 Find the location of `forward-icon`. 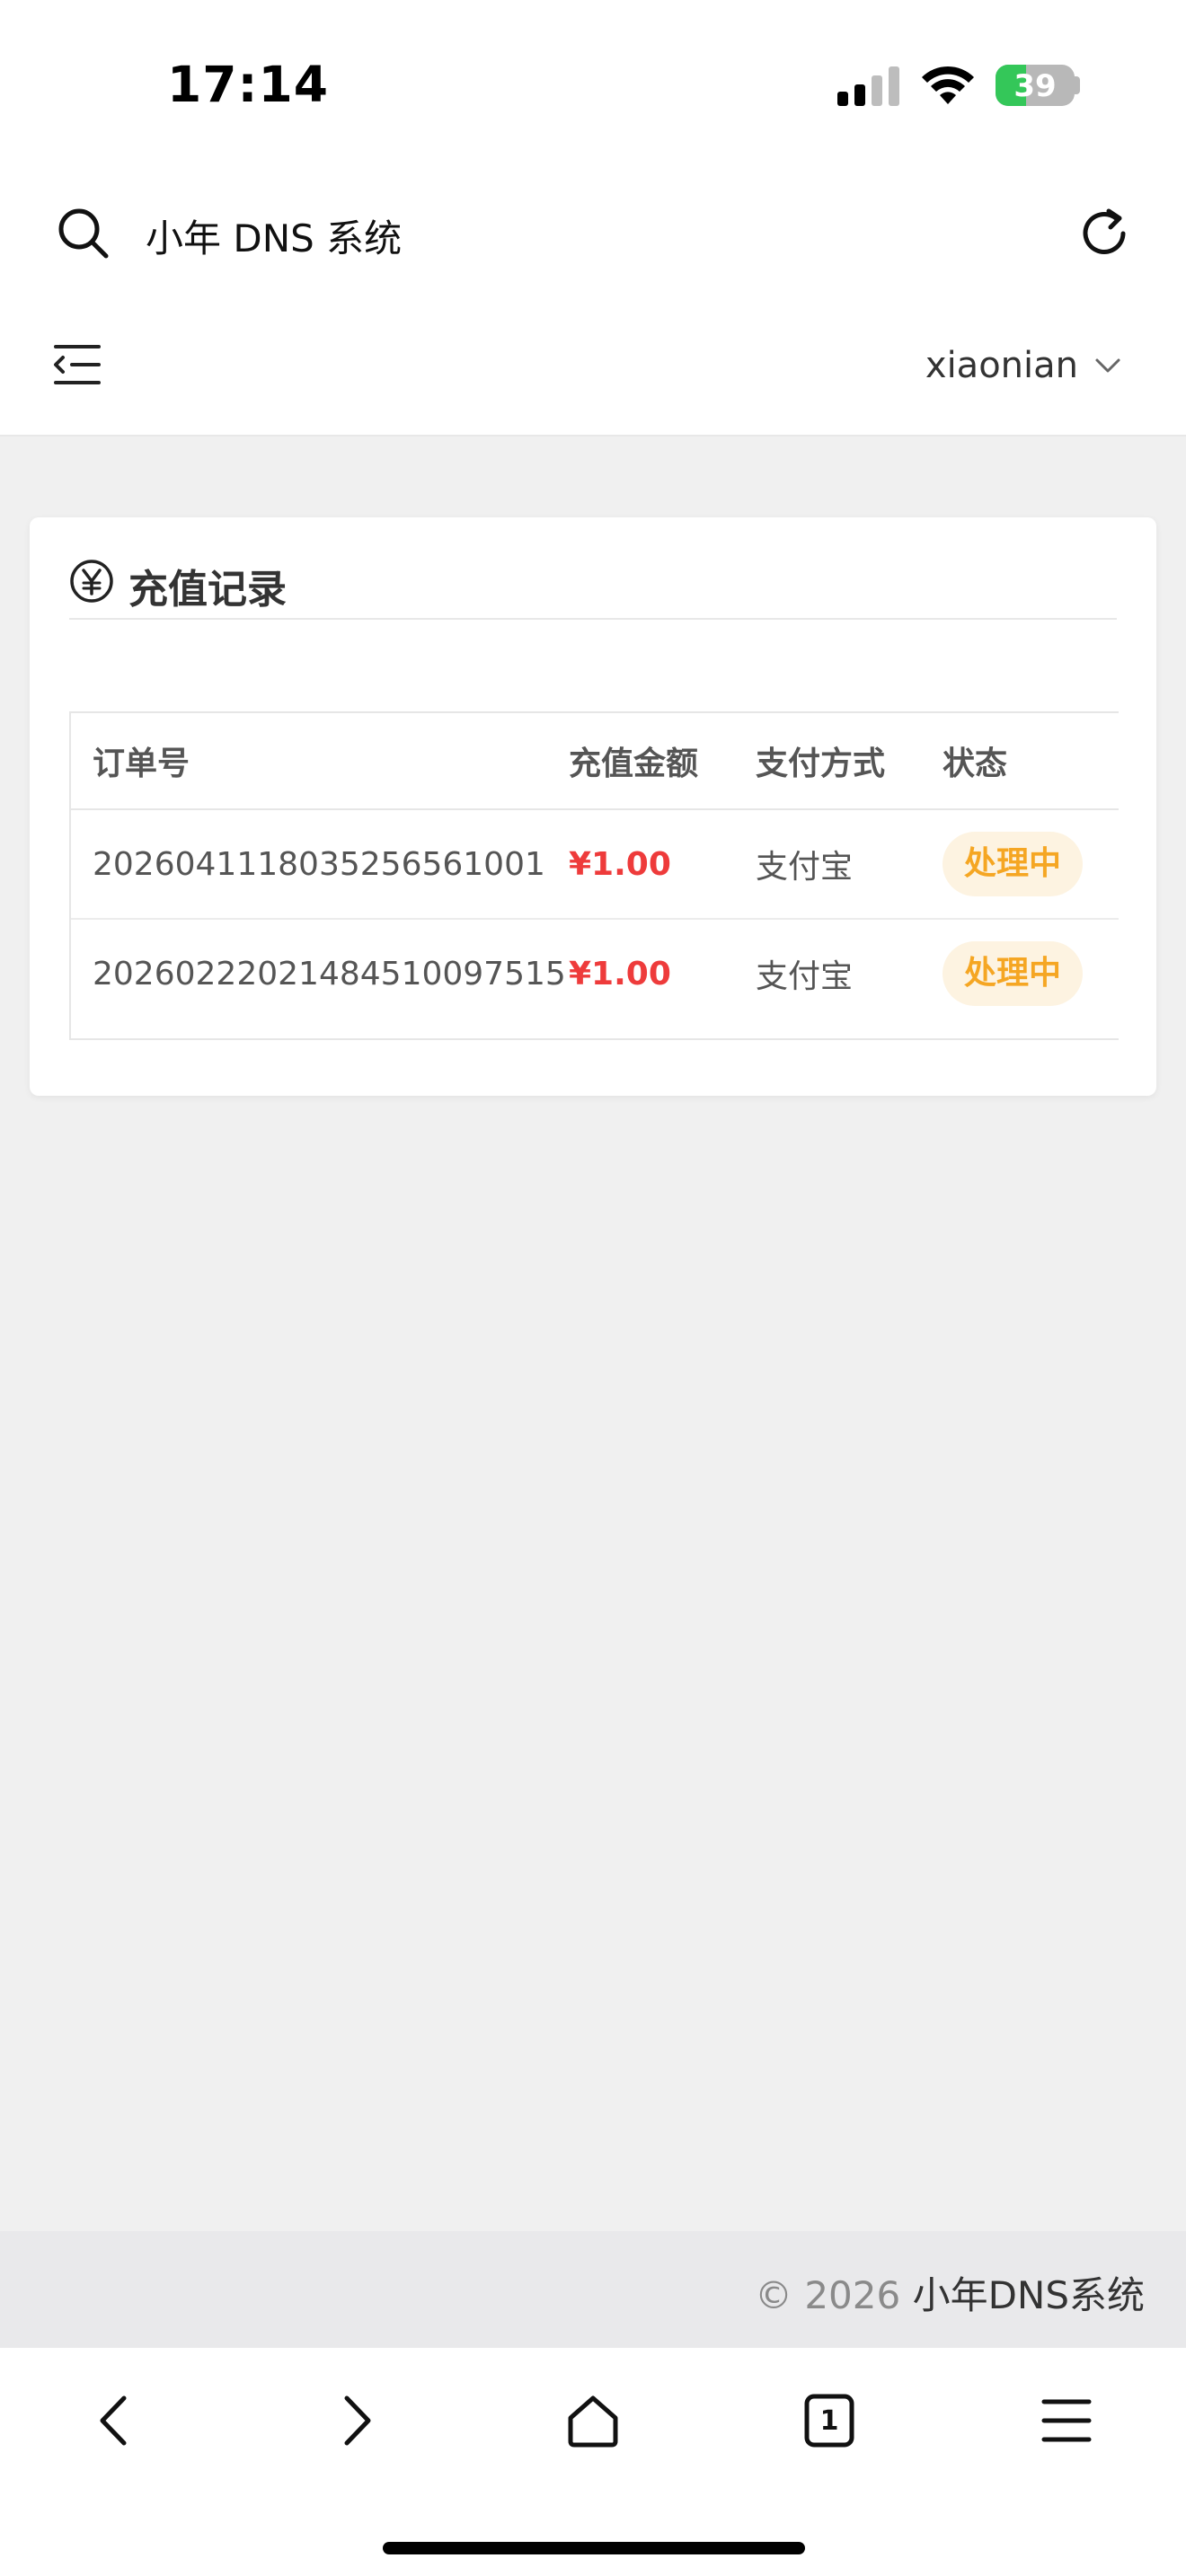

forward-icon is located at coordinates (353, 2420).